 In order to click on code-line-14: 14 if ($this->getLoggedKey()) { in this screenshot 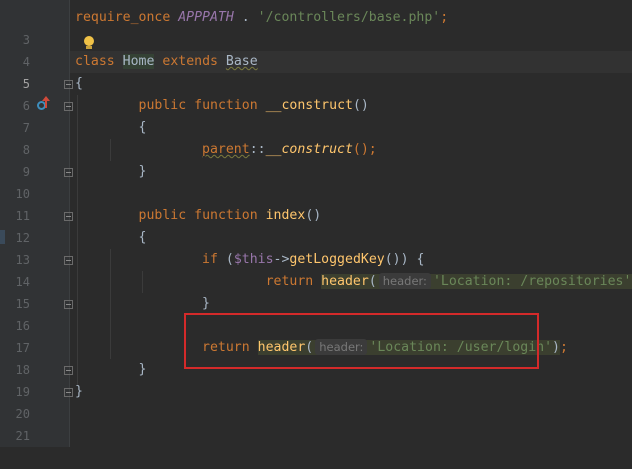, I will do `click(316, 269)`.